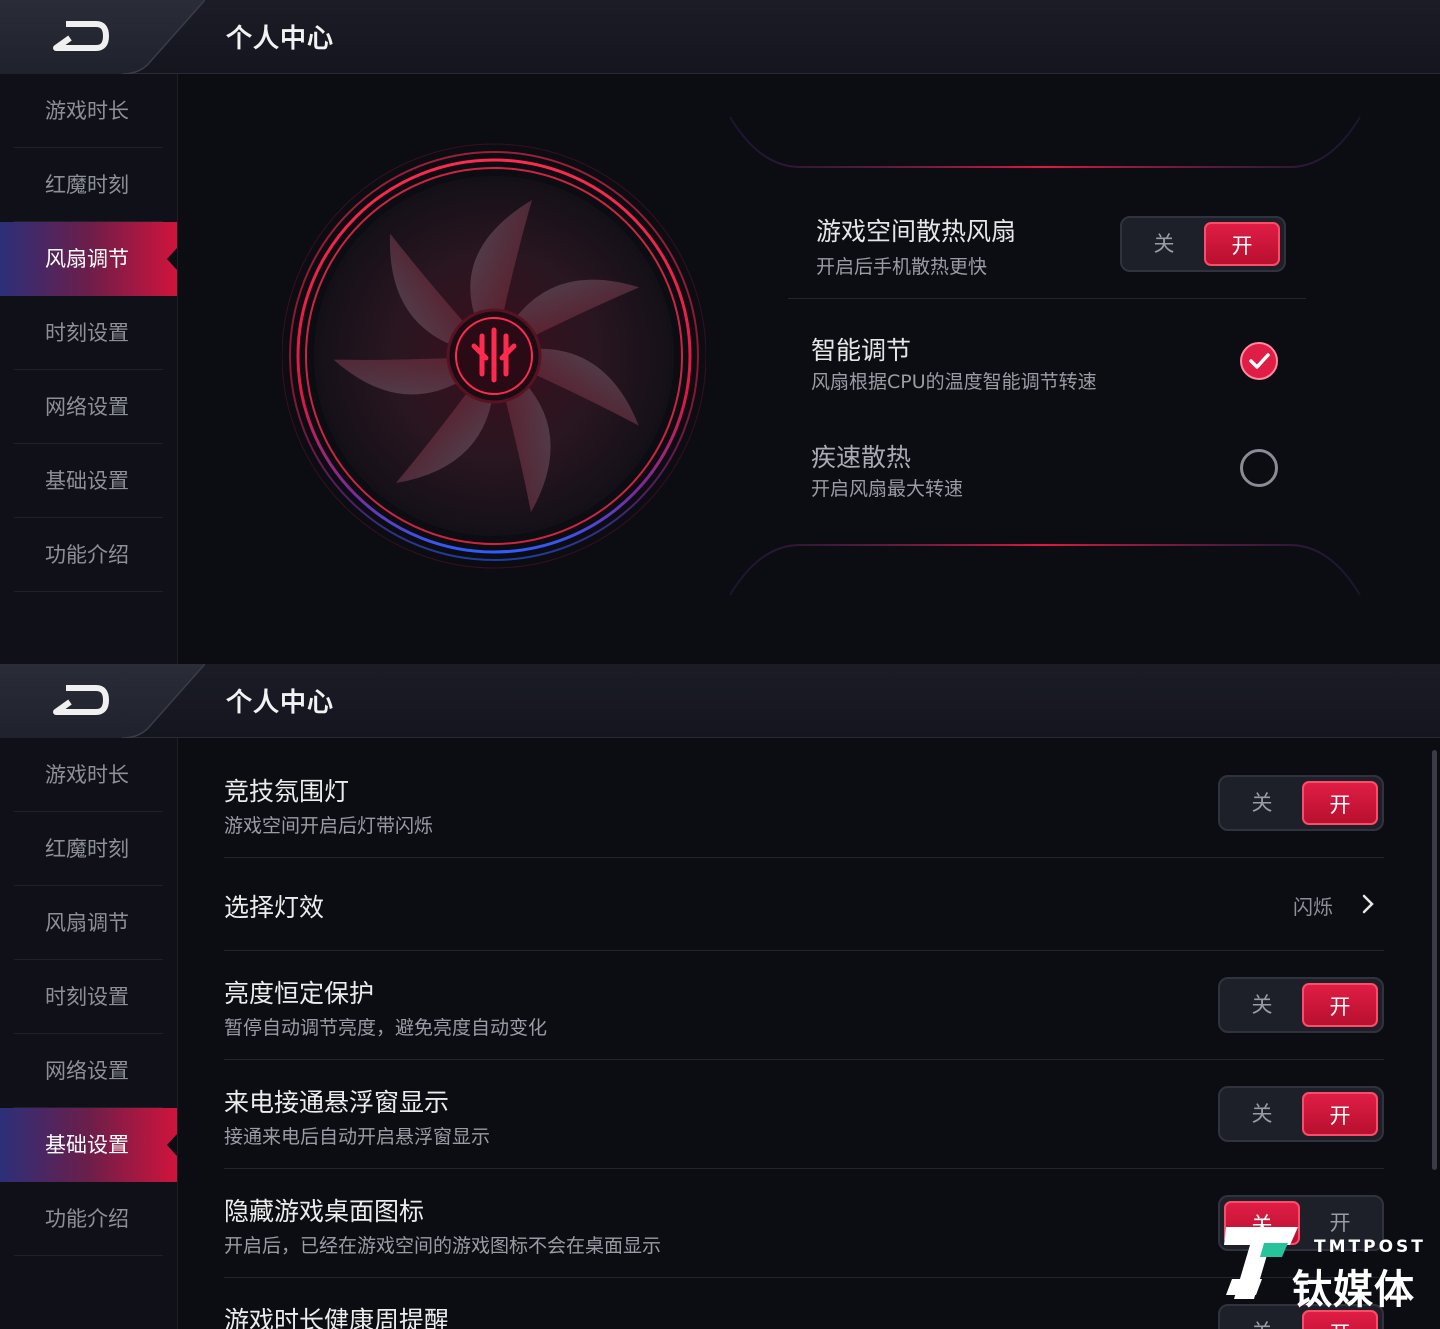 The height and width of the screenshot is (1329, 1440). What do you see at coordinates (1203, 244) in the screenshot?
I see `fan-toggle-switch: 关 开` at bounding box center [1203, 244].